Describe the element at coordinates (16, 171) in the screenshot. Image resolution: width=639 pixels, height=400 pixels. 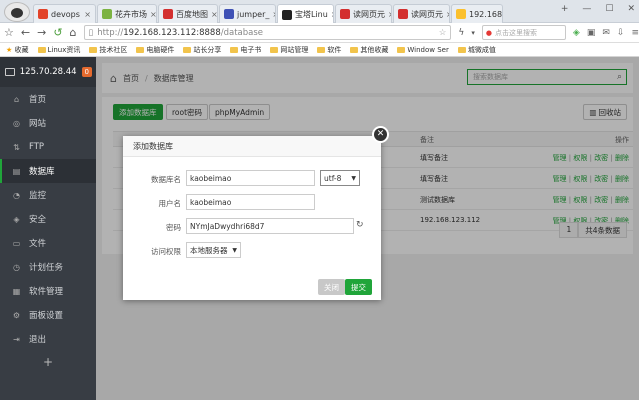
I see `database-icon: ▤` at that location.